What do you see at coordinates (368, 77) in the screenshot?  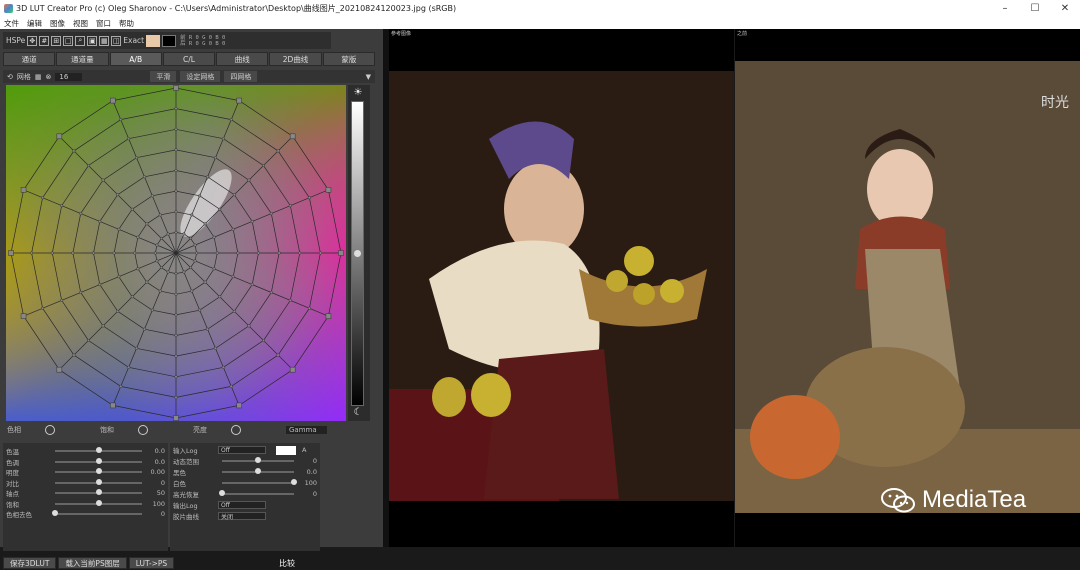 I see `dropdown-icon: ▼` at bounding box center [368, 77].